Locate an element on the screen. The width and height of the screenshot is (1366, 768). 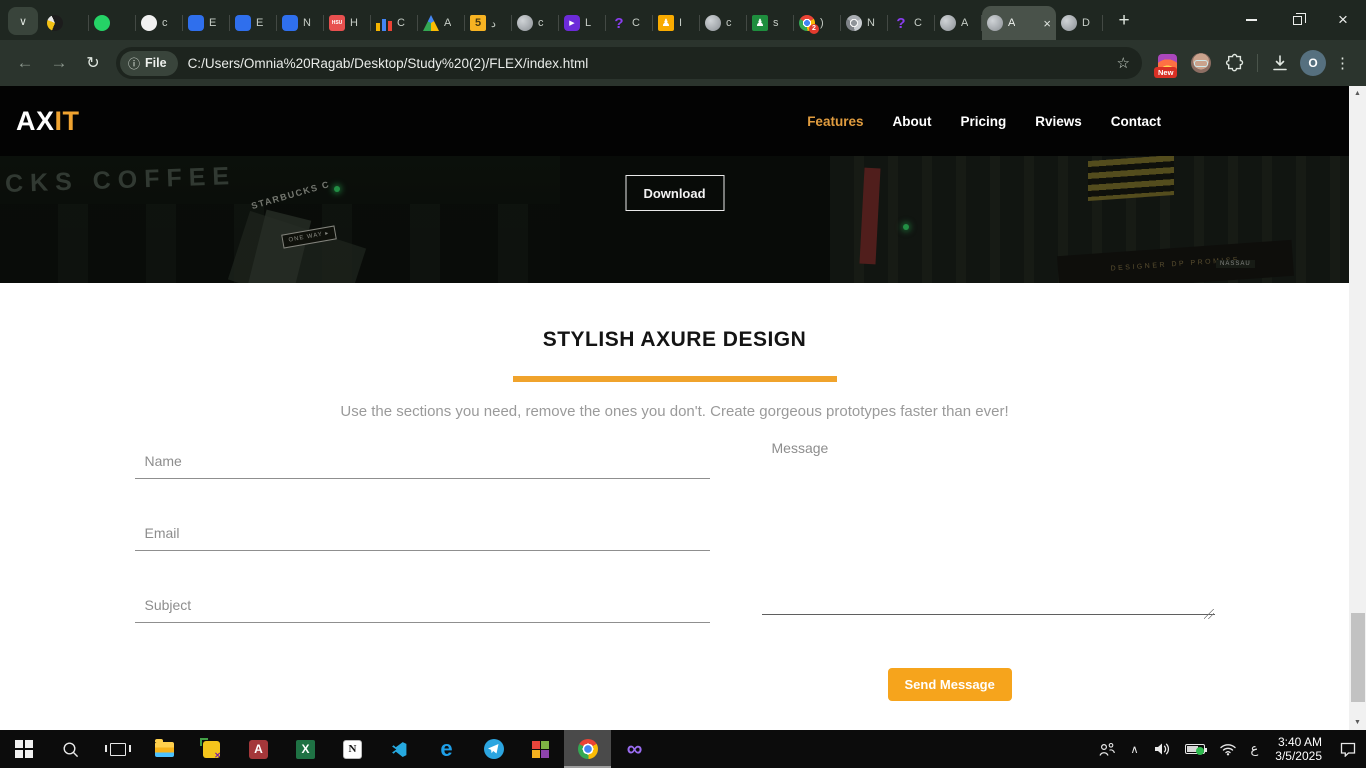
tab-classroom-green: ♟ s is located at coordinates (770, 23).